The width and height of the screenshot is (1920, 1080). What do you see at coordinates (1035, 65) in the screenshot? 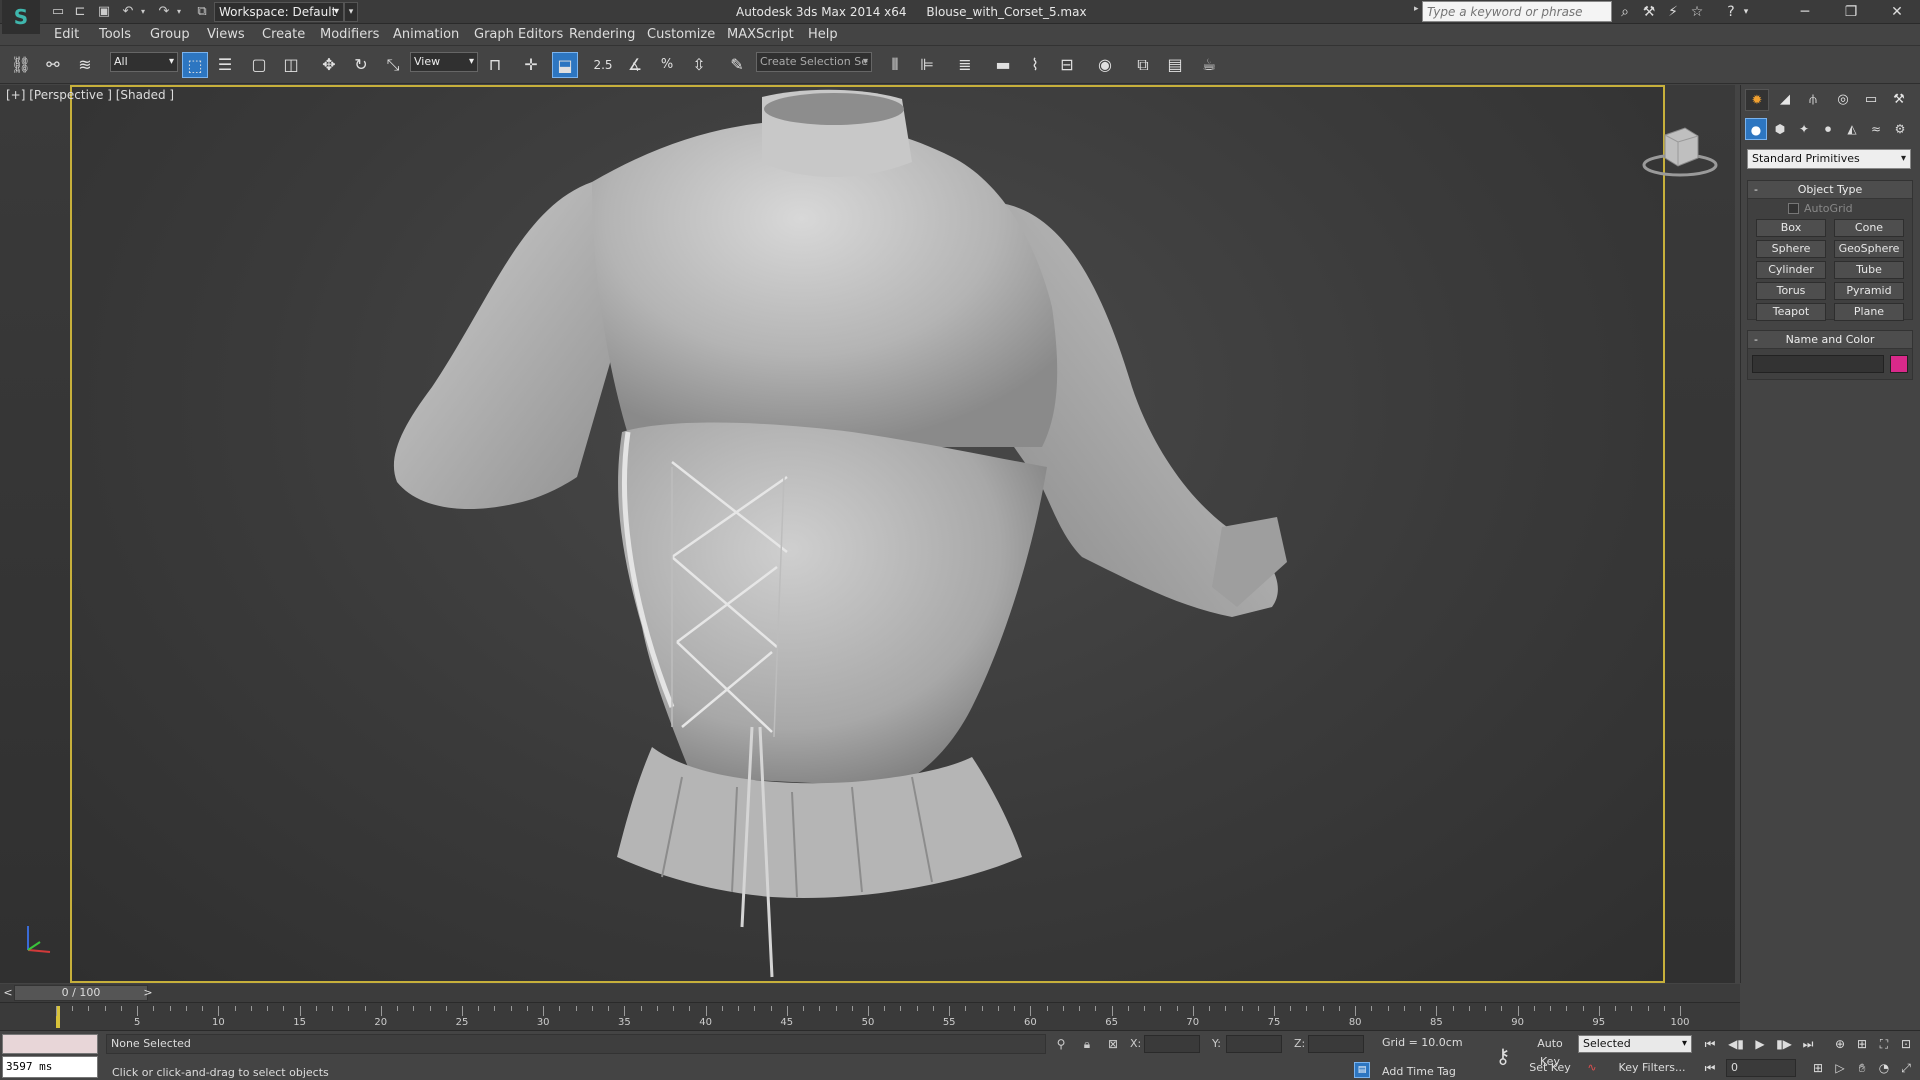
I see `curve-editor-icon: ⌇` at bounding box center [1035, 65].